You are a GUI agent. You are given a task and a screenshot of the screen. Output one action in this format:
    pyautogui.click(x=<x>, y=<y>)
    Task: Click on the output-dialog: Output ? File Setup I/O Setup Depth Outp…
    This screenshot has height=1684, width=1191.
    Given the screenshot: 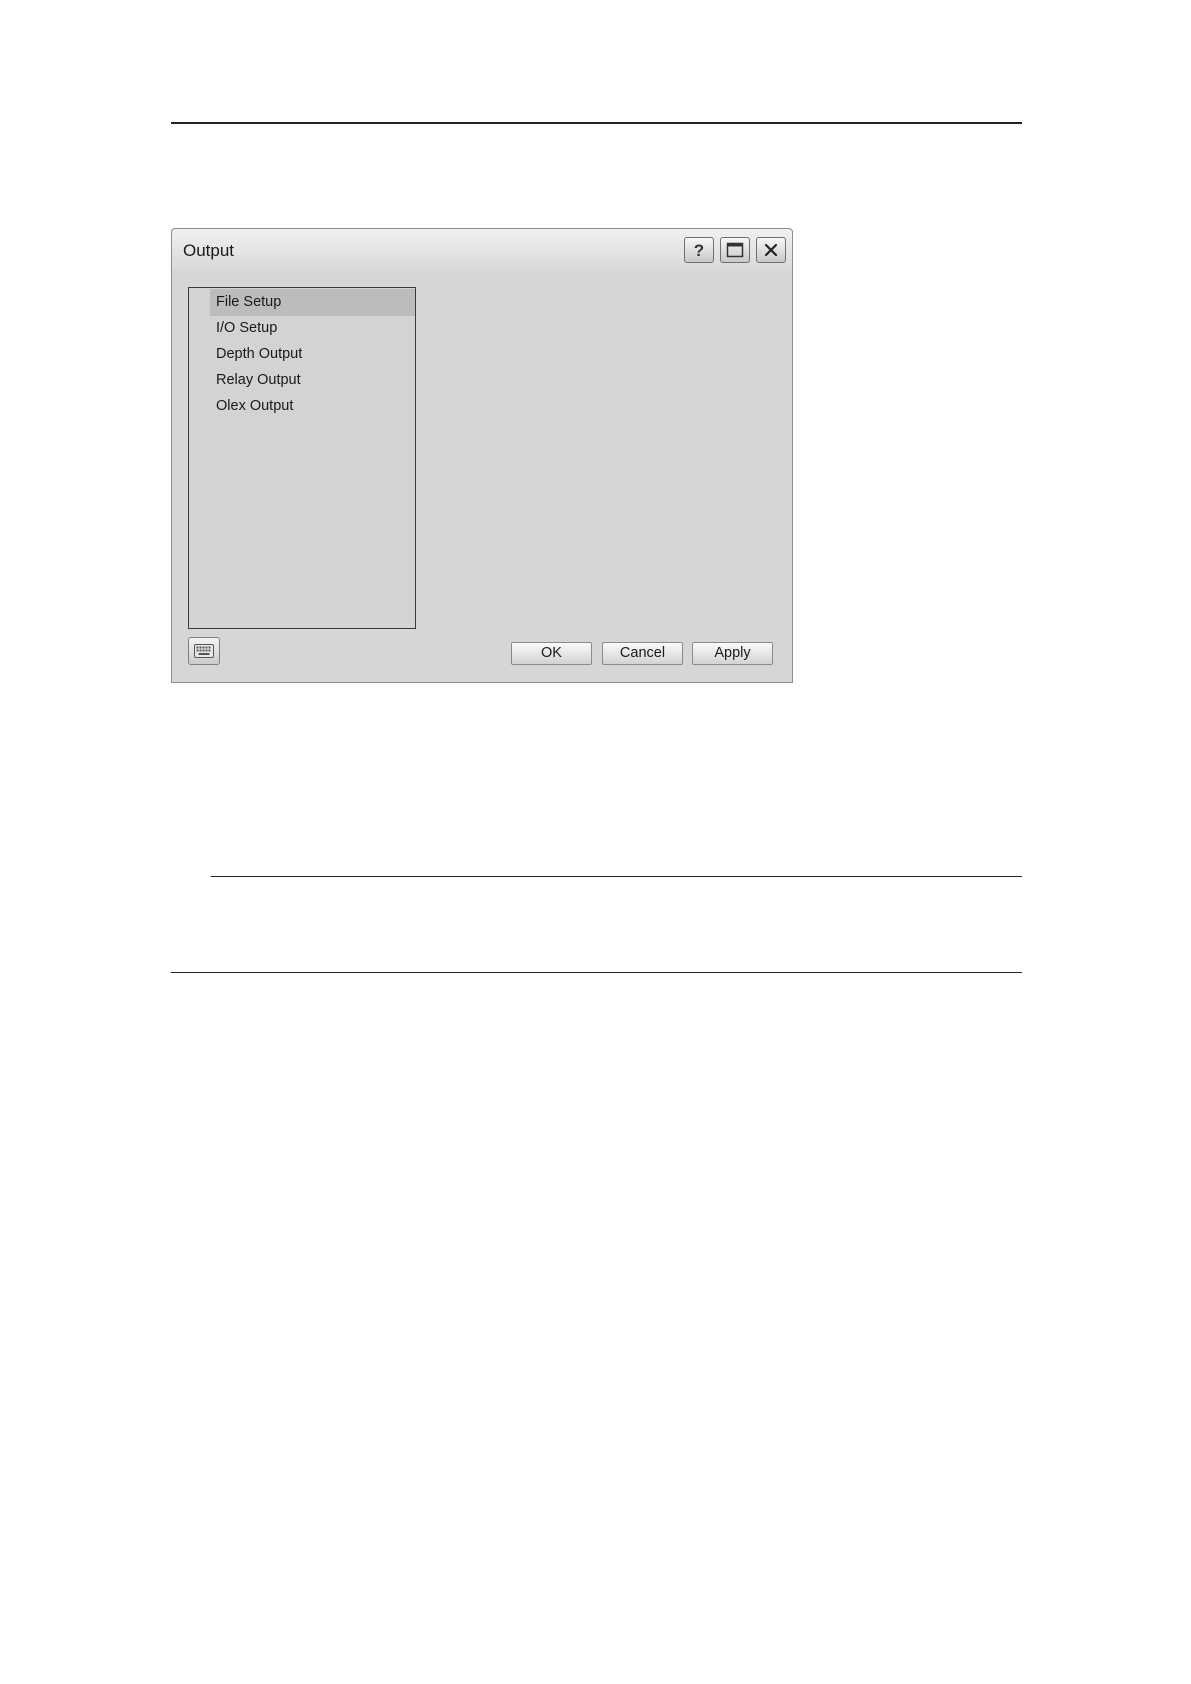 What is the action you would take?
    pyautogui.click(x=482, y=455)
    